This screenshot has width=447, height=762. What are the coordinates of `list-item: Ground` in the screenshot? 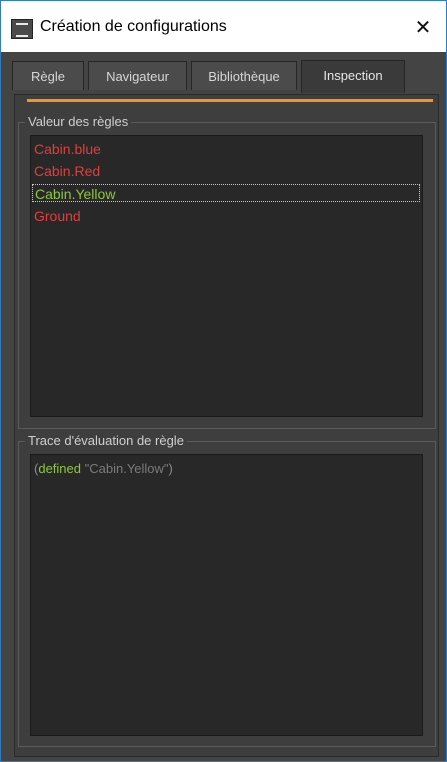 It's located at (226, 216).